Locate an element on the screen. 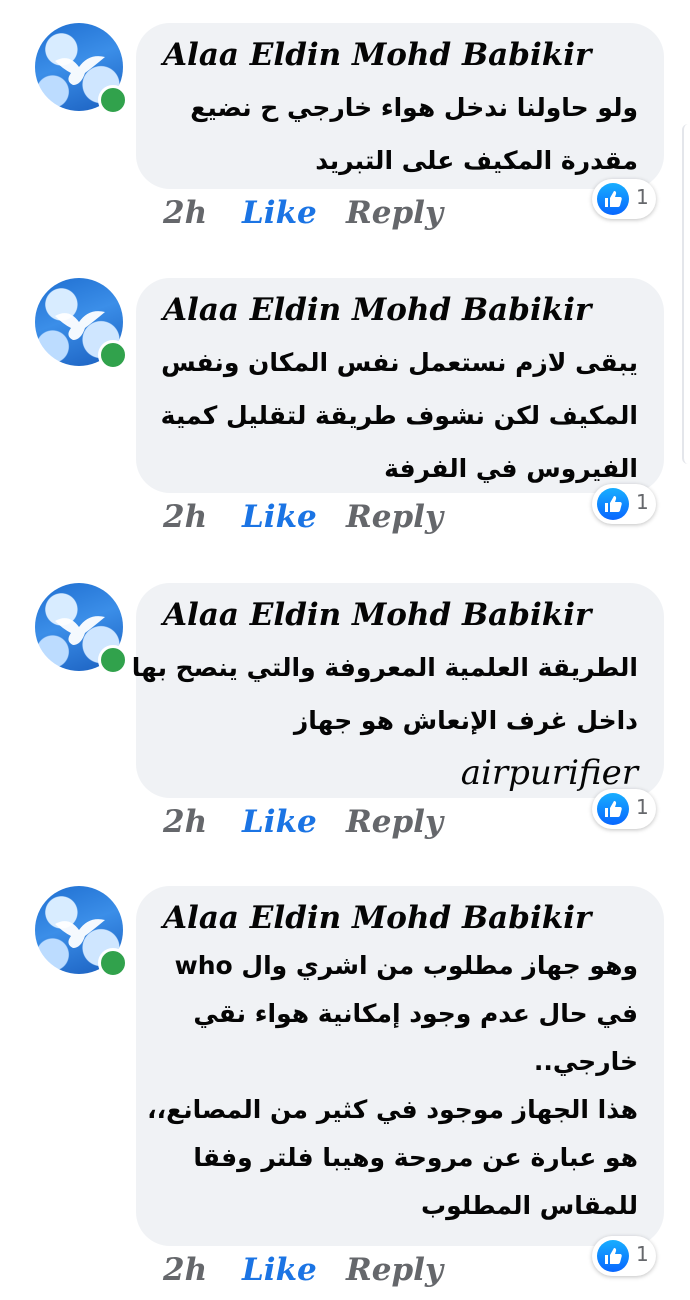  comment-line: وهو جهاز مطلوب من اشري وال who is located at coordinates (406, 965).